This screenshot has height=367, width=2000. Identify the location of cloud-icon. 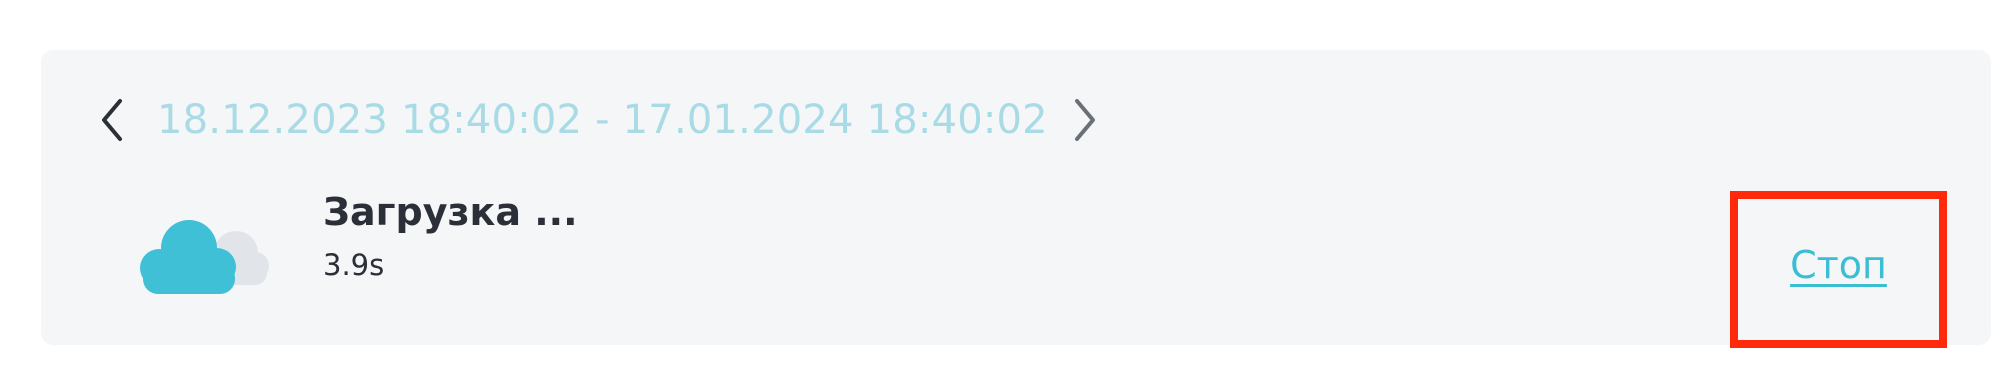
(206, 255).